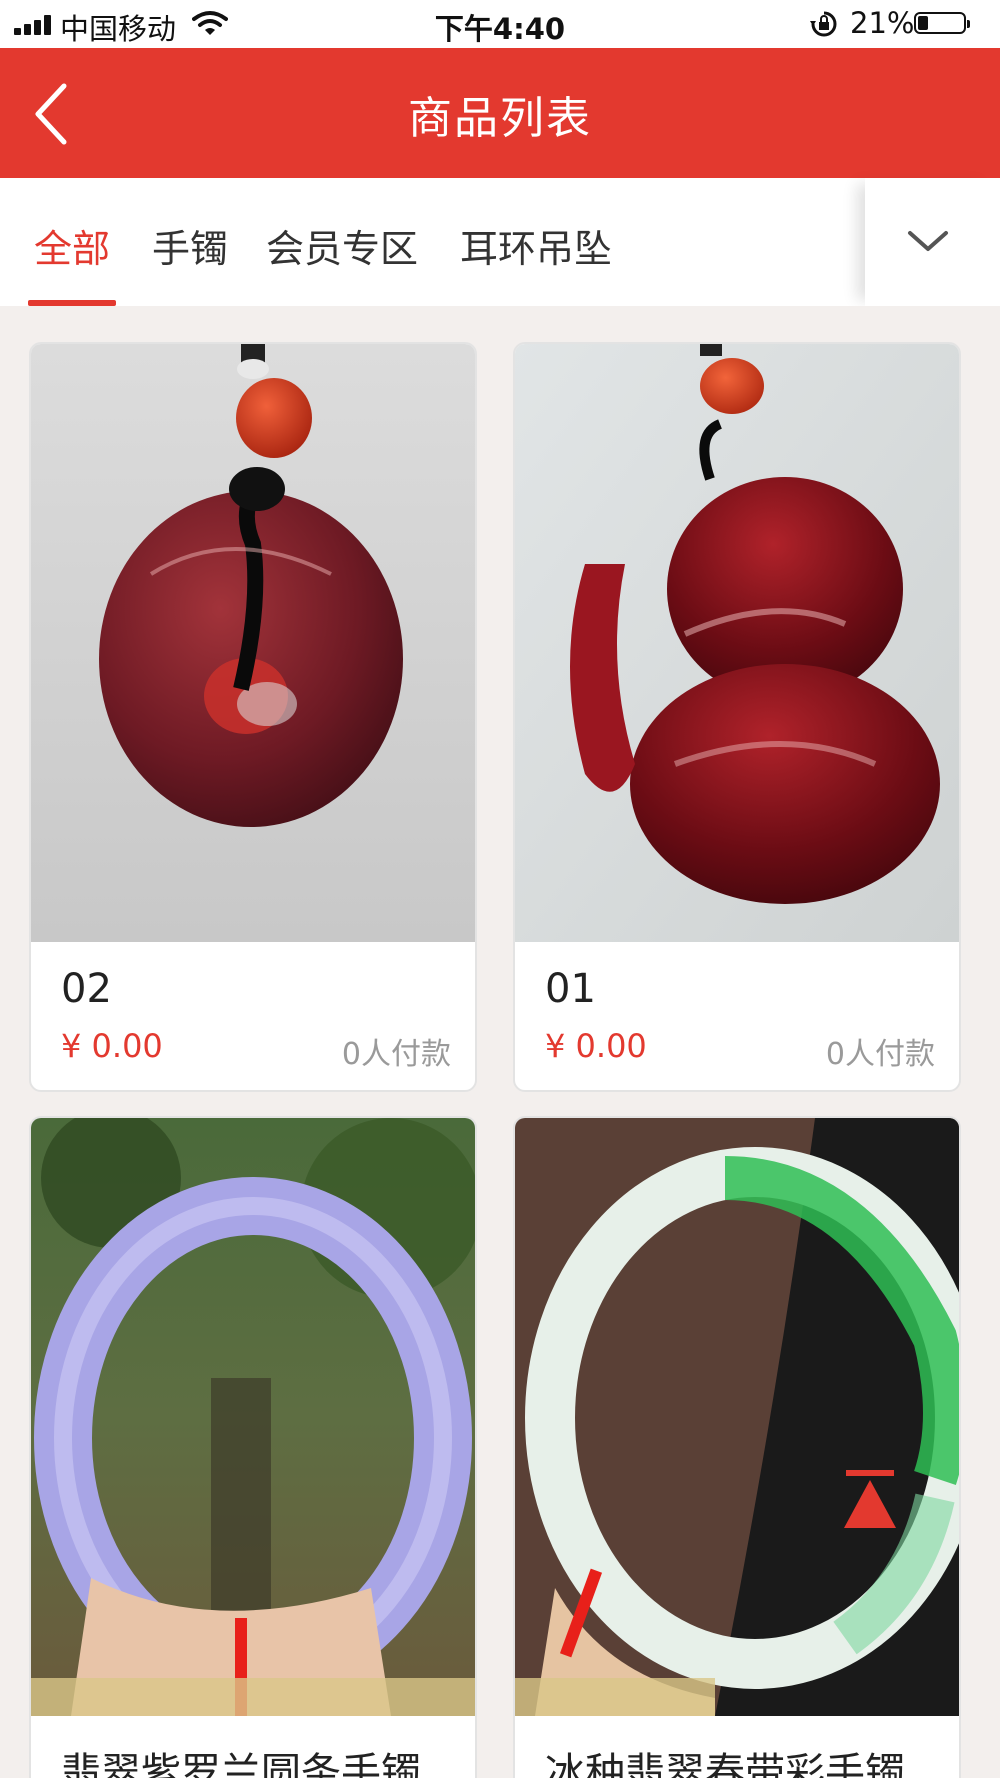 This screenshot has height=1778, width=1000. What do you see at coordinates (928, 241) in the screenshot?
I see `chevron-down-icon` at bounding box center [928, 241].